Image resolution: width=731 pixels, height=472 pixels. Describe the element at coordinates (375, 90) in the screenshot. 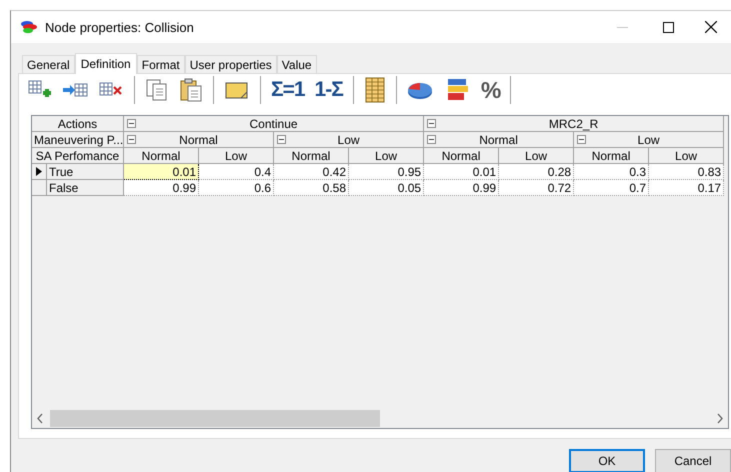

I see `table-icon` at that location.